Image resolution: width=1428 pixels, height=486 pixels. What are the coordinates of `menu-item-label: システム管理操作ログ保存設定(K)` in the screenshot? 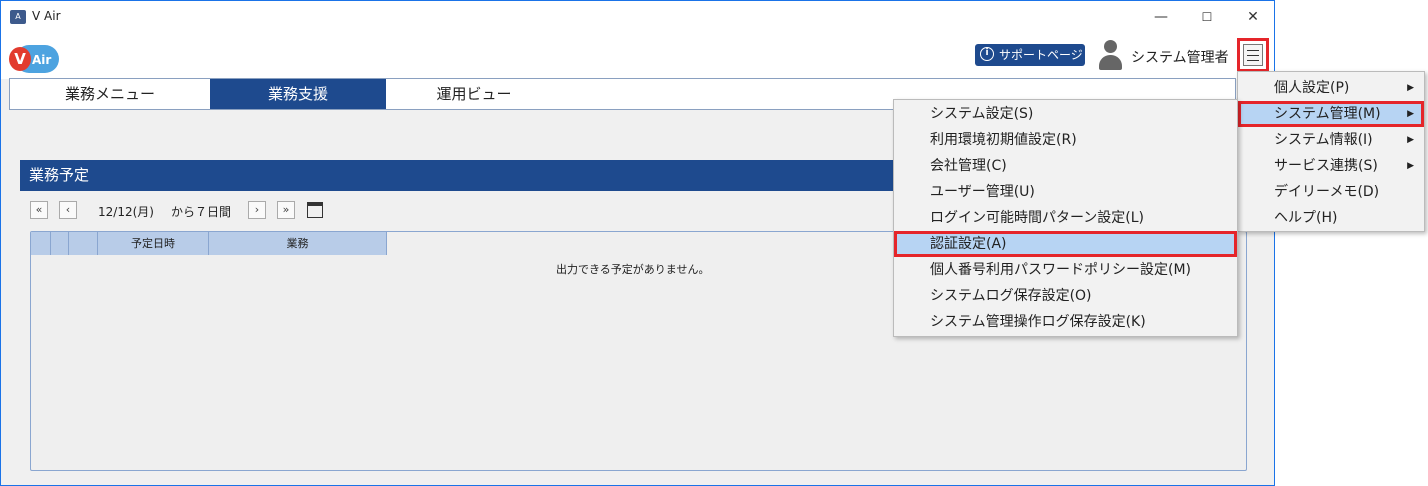 It's located at (1038, 322).